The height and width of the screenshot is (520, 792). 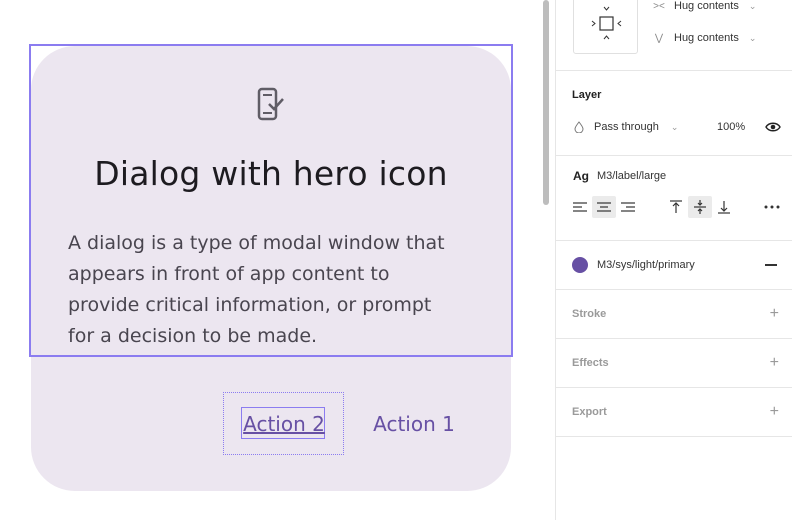 I want to click on export-section: Export +, so click(x=674, y=412).